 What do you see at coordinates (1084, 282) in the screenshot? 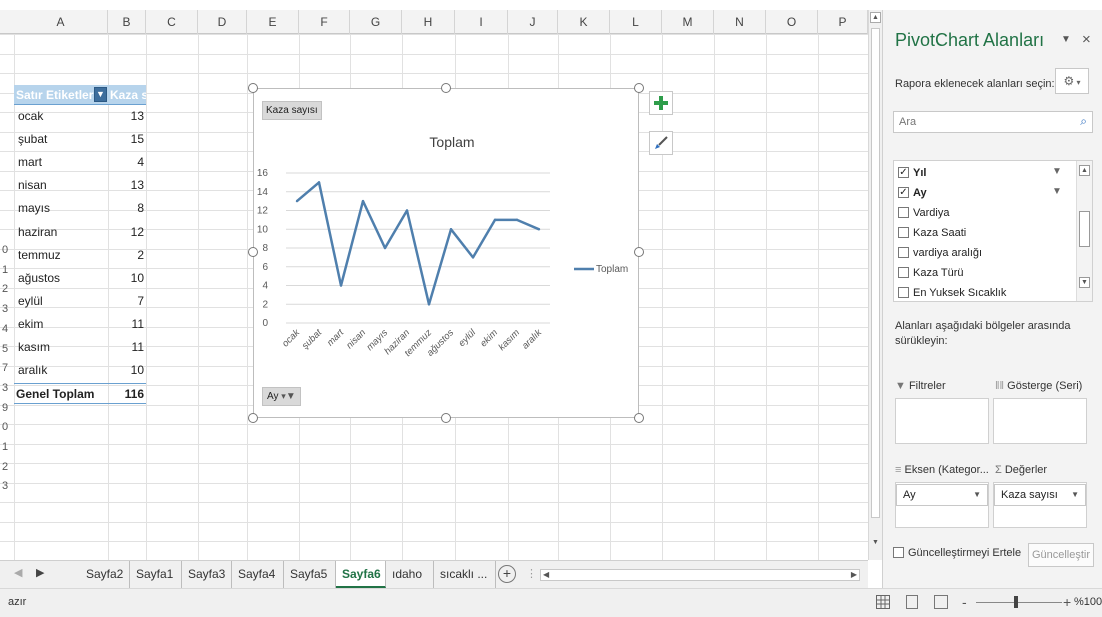
I see `field-scroll-down-icon: ▼` at bounding box center [1084, 282].